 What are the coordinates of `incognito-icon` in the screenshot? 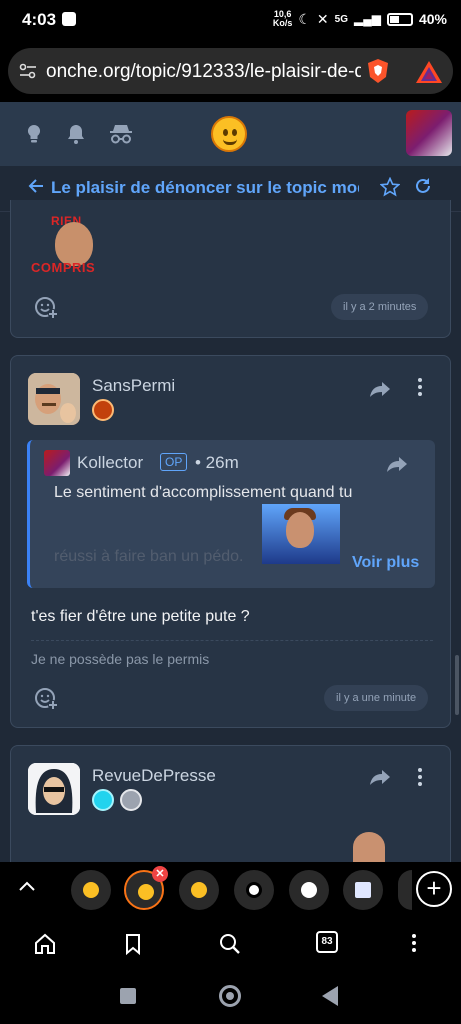 It's located at (121, 134).